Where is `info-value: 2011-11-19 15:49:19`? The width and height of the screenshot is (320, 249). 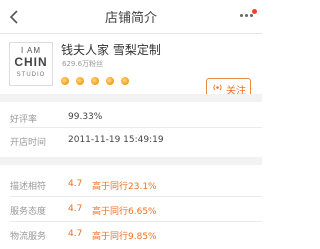 info-value: 2011-11-19 15:49:19 is located at coordinates (116, 140).